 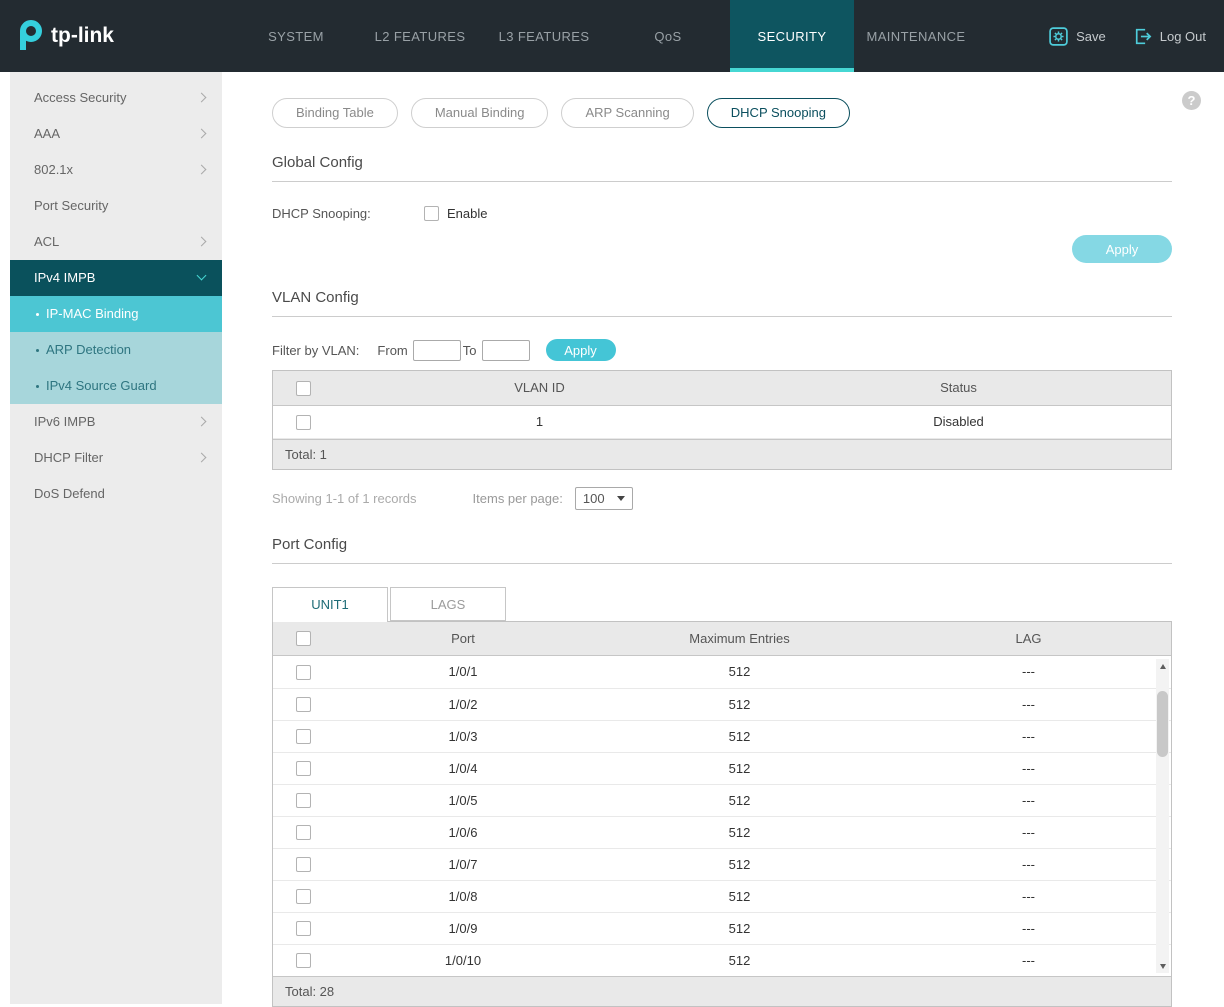 I want to click on global-apply-button: Apply, so click(x=1122, y=249).